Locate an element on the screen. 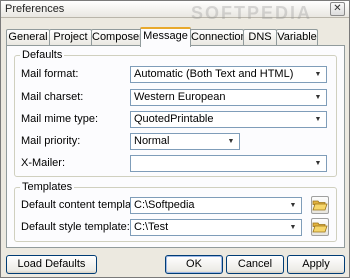  ok-button: OK is located at coordinates (194, 264).